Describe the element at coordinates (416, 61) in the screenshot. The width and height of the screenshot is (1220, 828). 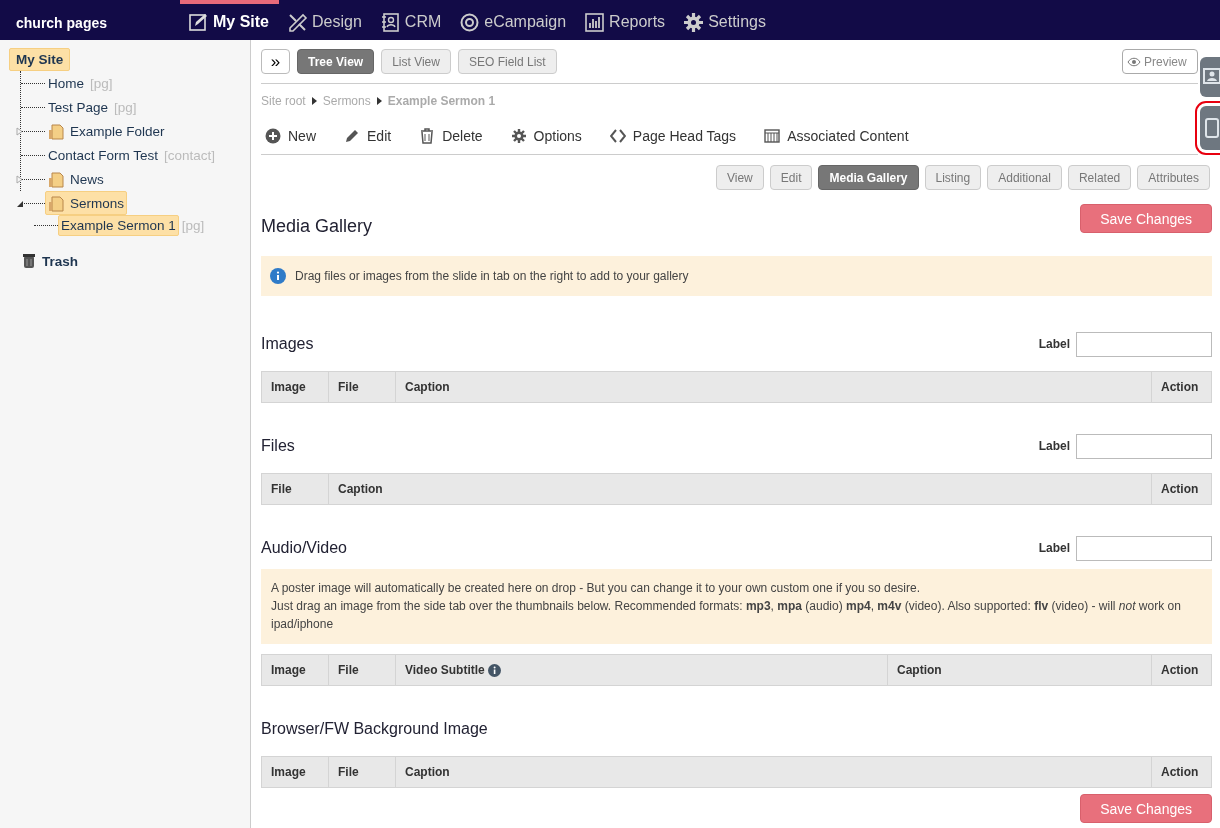
I see `view-mode-button: List View` at that location.